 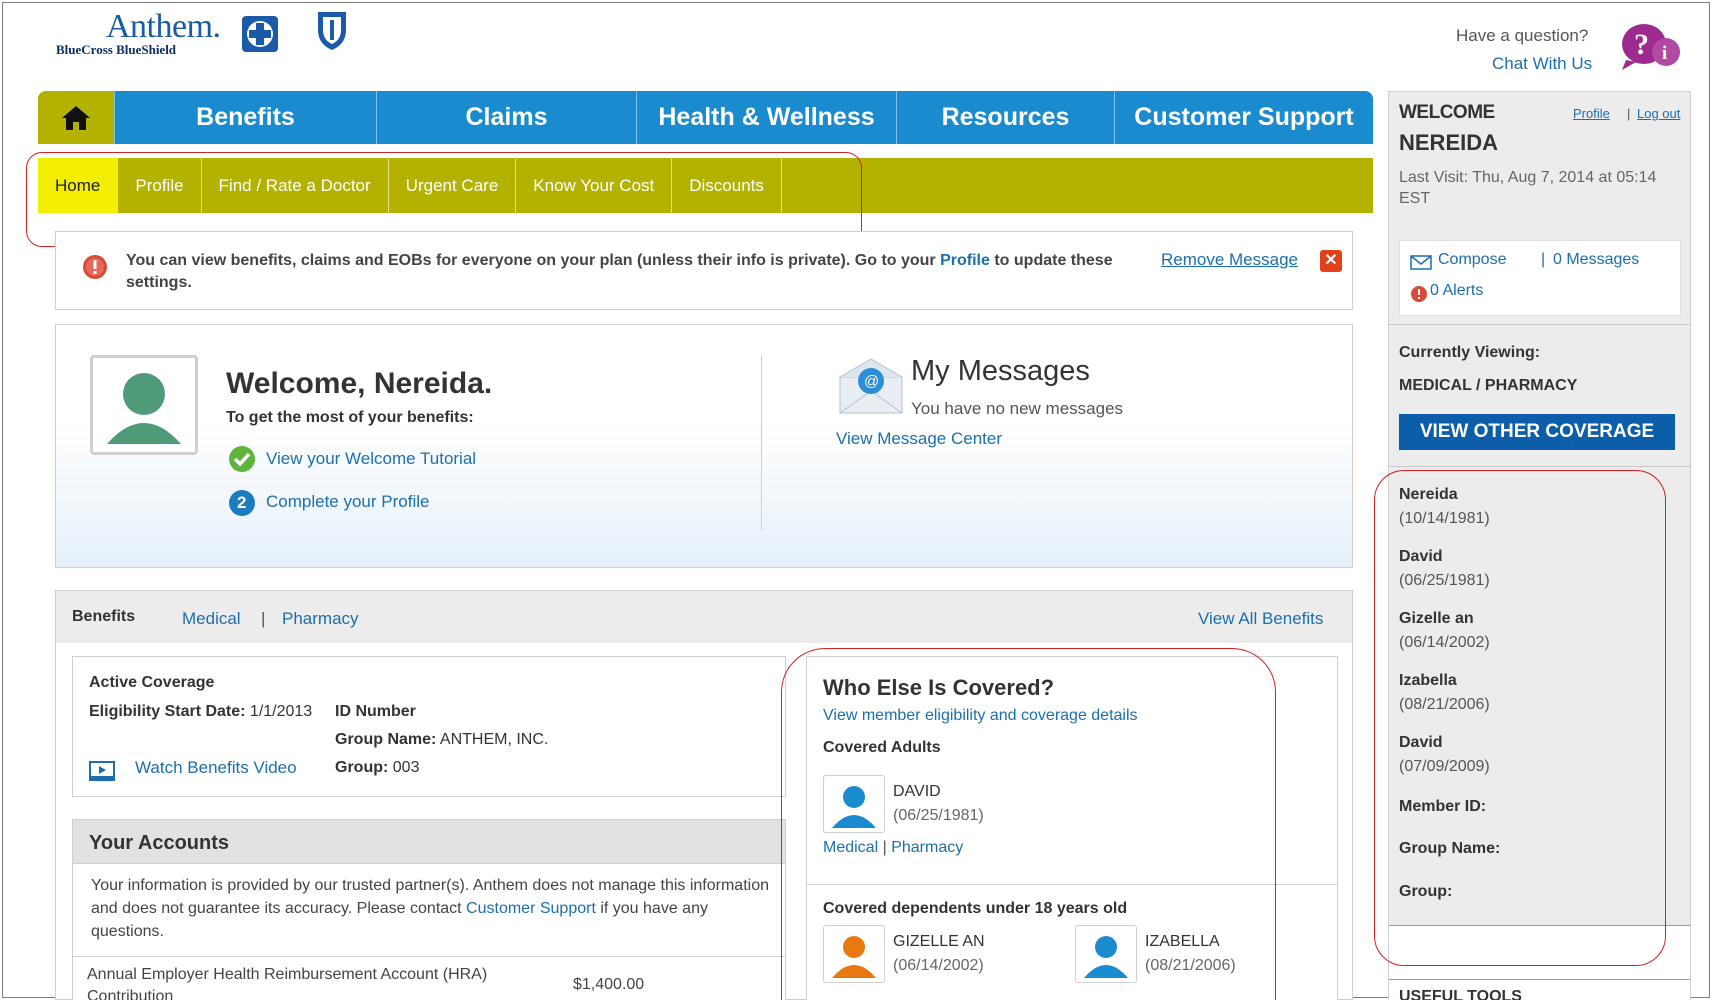 I want to click on sidebar-member-name: Izabella, so click(x=1428, y=681).